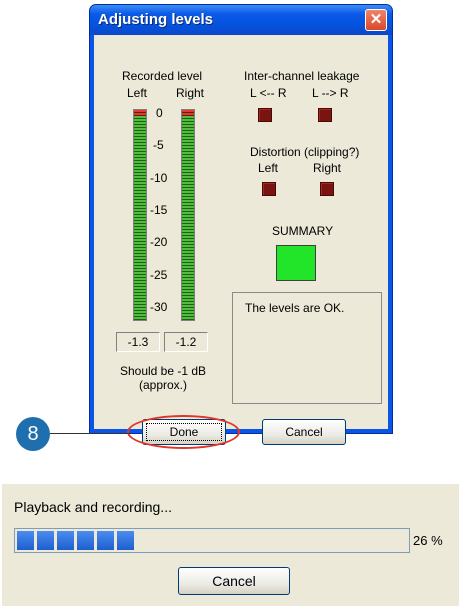 This screenshot has width=461, height=609. I want to click on progress-percent: 26 %, so click(428, 540).